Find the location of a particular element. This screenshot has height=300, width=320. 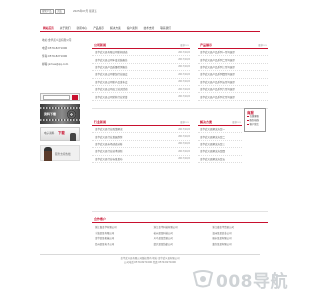

list-item: 金华武义县产品系列六型号展示 is located at coordinates (233, 90).